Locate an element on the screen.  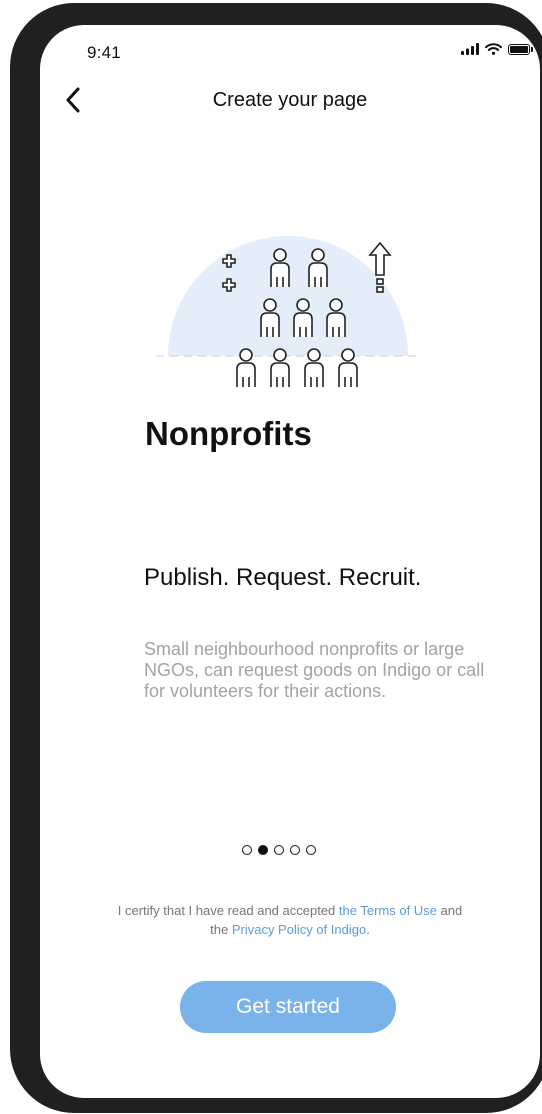
signal-icon is located at coordinates (470, 49).